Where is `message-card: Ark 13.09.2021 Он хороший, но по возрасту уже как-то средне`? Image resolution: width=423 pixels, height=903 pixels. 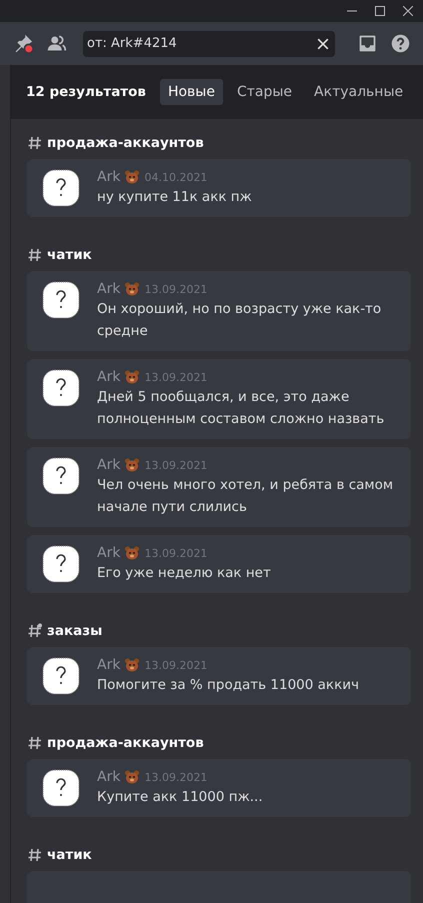
message-card: Ark 13.09.2021 Он хороший, но по возрасту уже как-то средне is located at coordinates (219, 311).